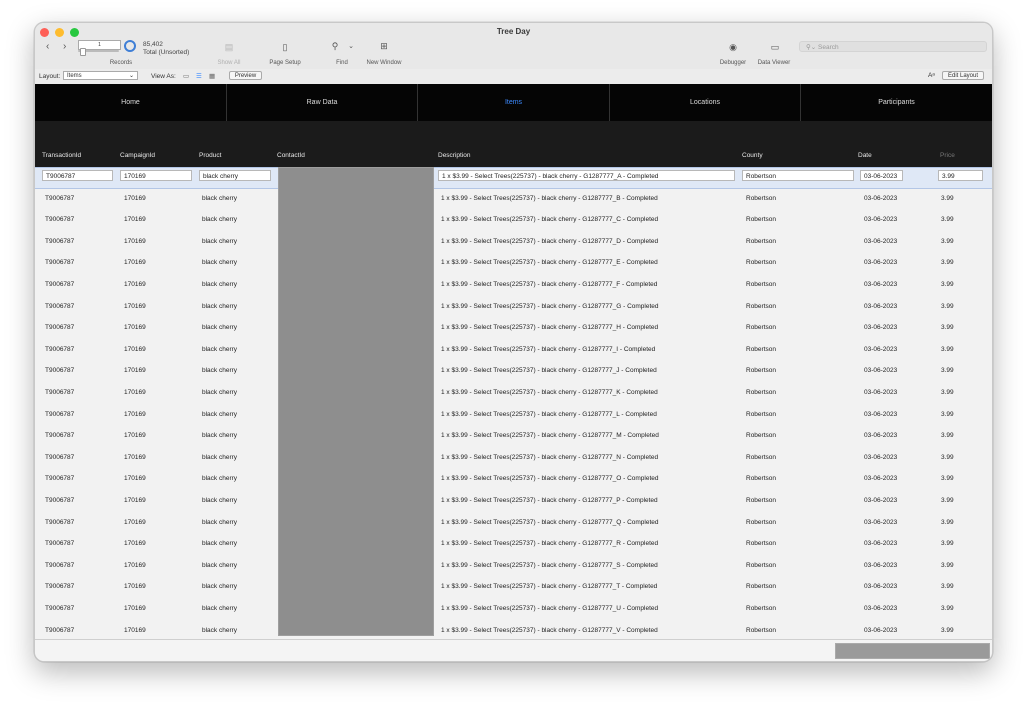 The image size is (1024, 704). I want to click on text-format-icon: Aᵃ, so click(931, 75).